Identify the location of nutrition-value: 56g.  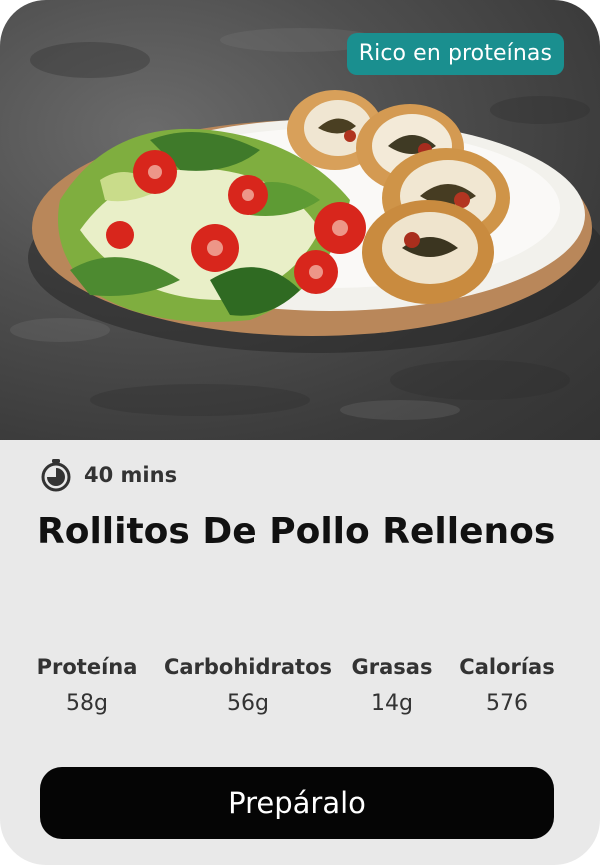
(248, 703).